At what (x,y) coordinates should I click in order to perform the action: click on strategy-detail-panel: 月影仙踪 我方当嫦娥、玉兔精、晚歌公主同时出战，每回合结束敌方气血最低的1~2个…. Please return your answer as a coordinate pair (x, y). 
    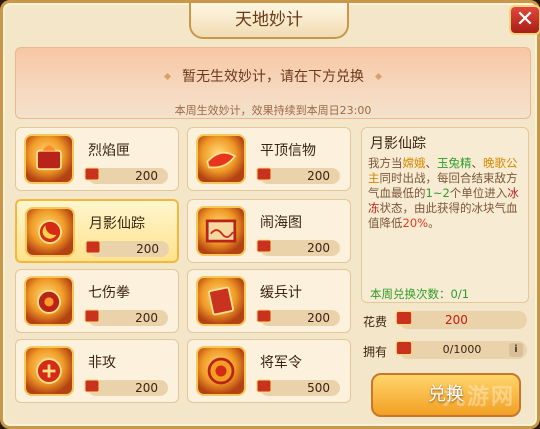
    Looking at the image, I should click on (445, 215).